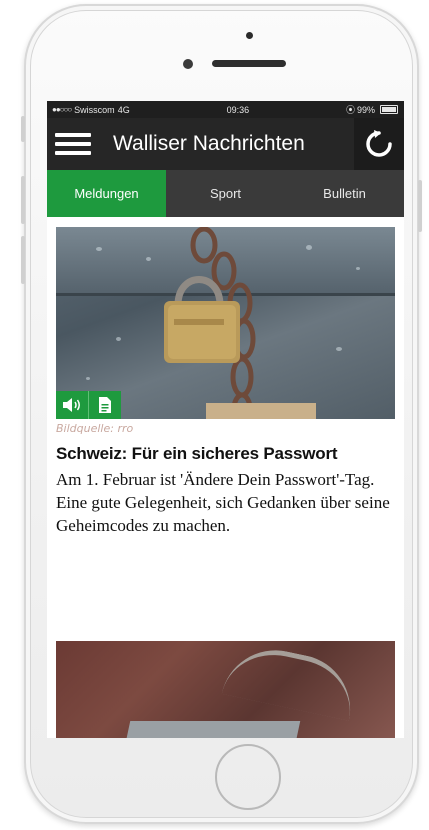  I want to click on refresh-icon, so click(379, 143).